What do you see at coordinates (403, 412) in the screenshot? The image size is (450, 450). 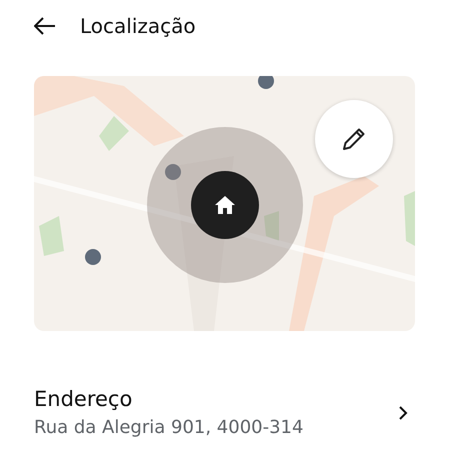 I see `chevron-icon` at bounding box center [403, 412].